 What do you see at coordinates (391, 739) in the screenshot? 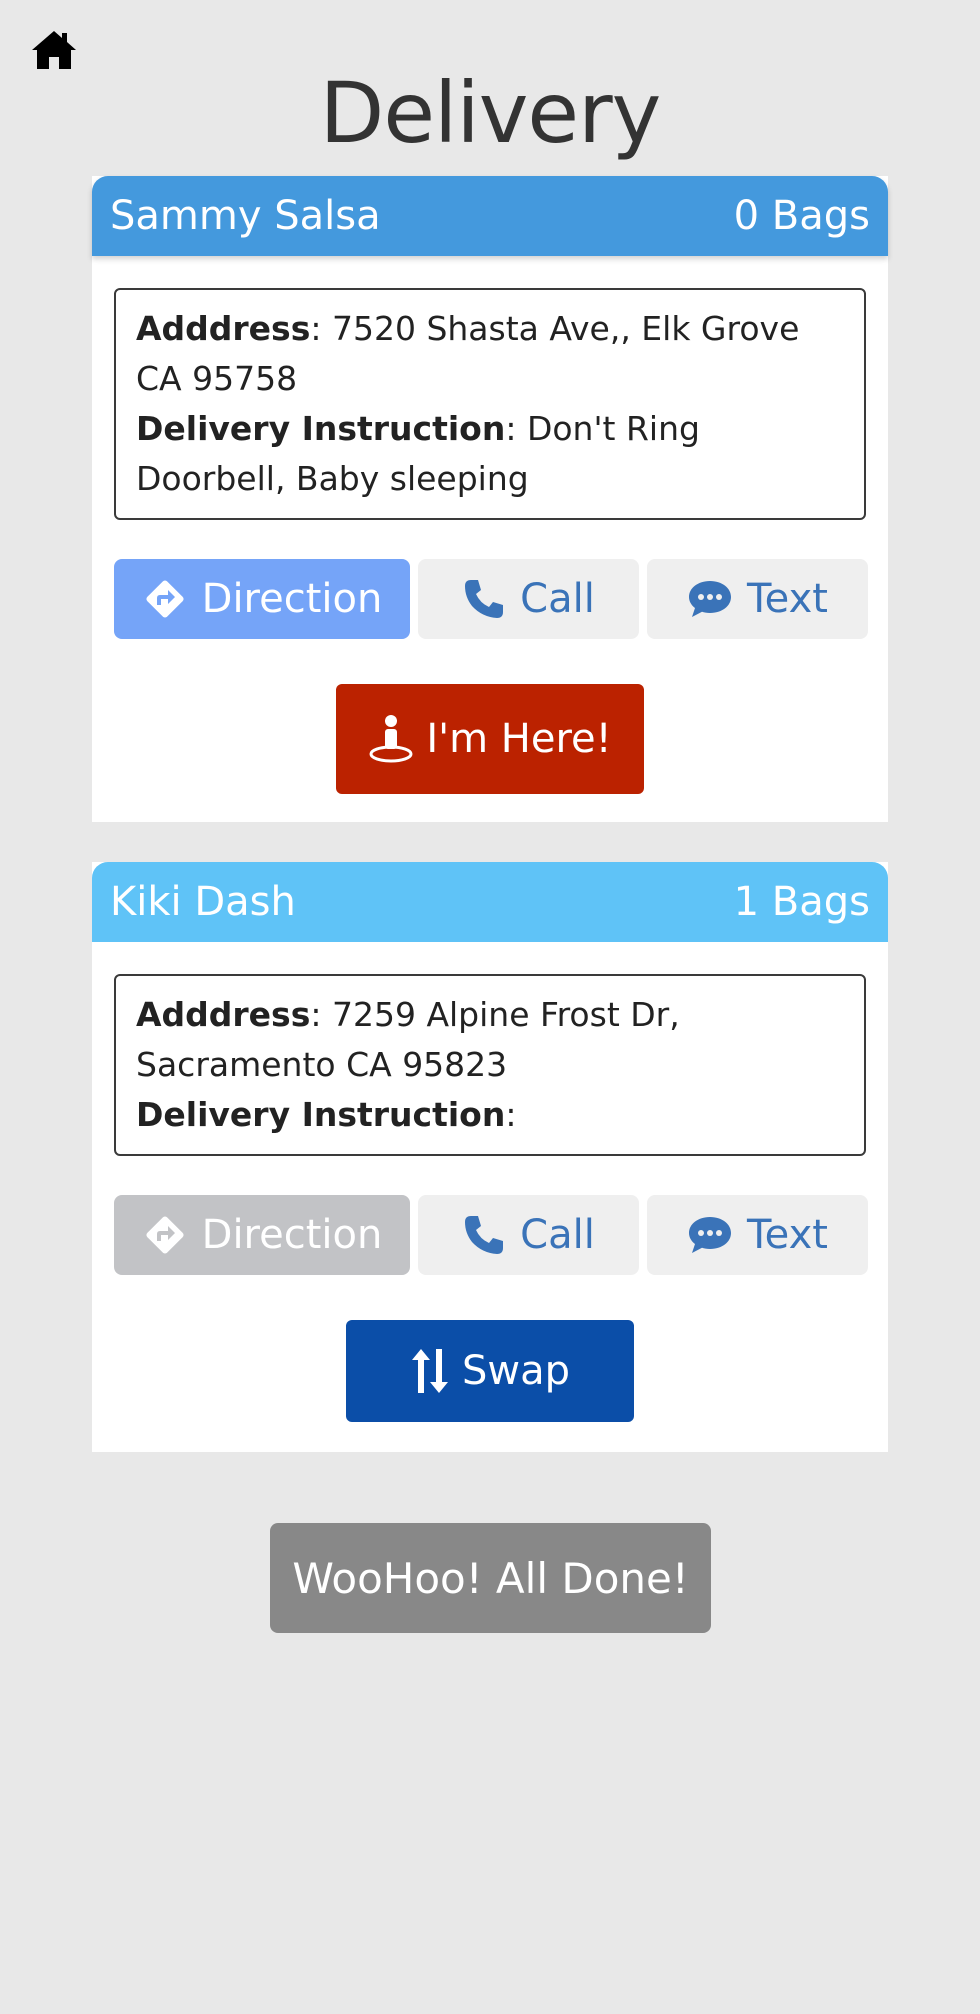
I see `person-location-icon` at bounding box center [391, 739].